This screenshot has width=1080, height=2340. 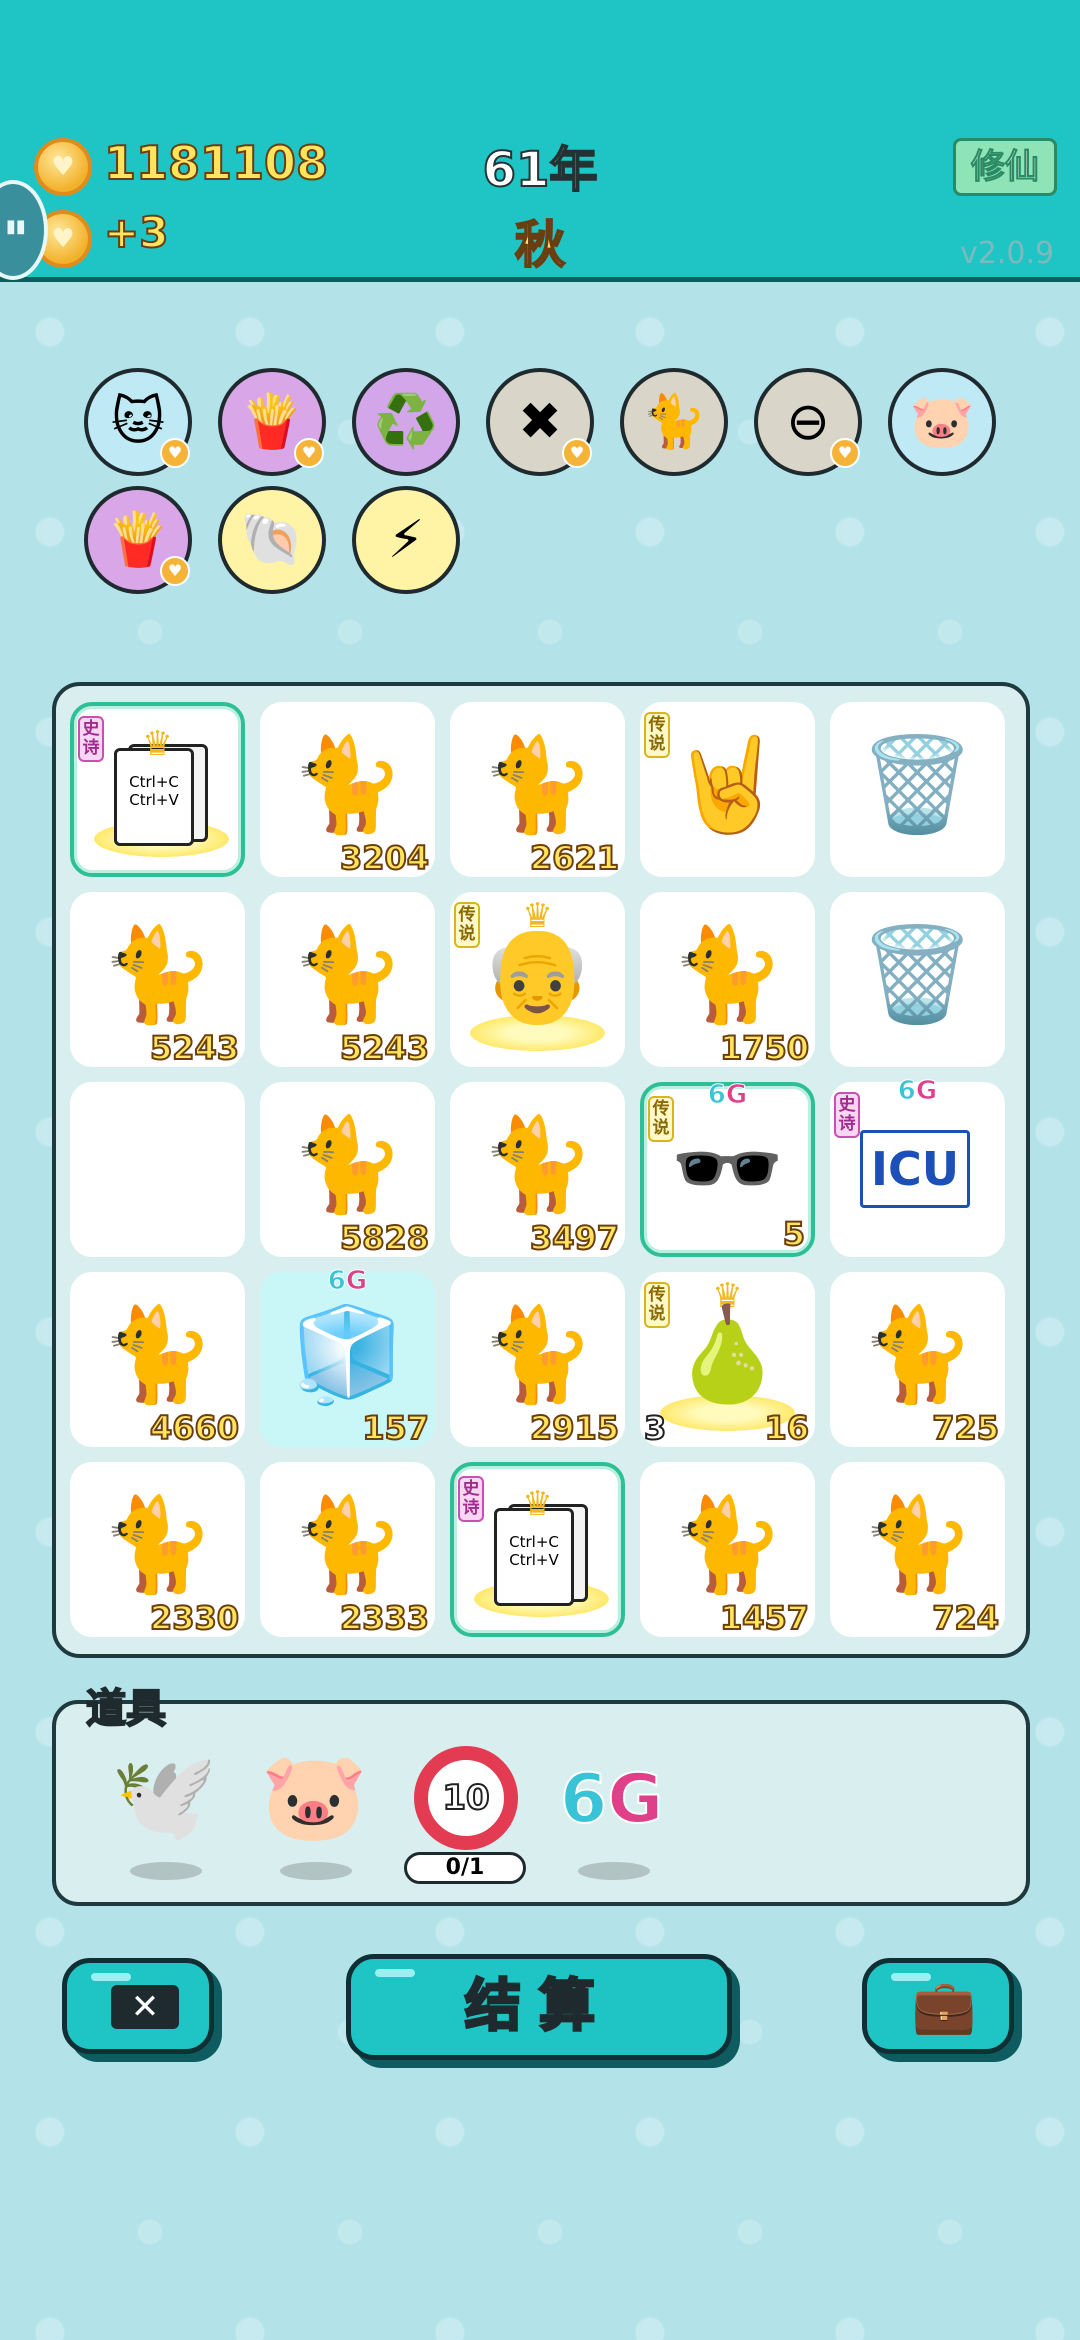 I want to click on year-label: 61年, so click(x=540, y=170).